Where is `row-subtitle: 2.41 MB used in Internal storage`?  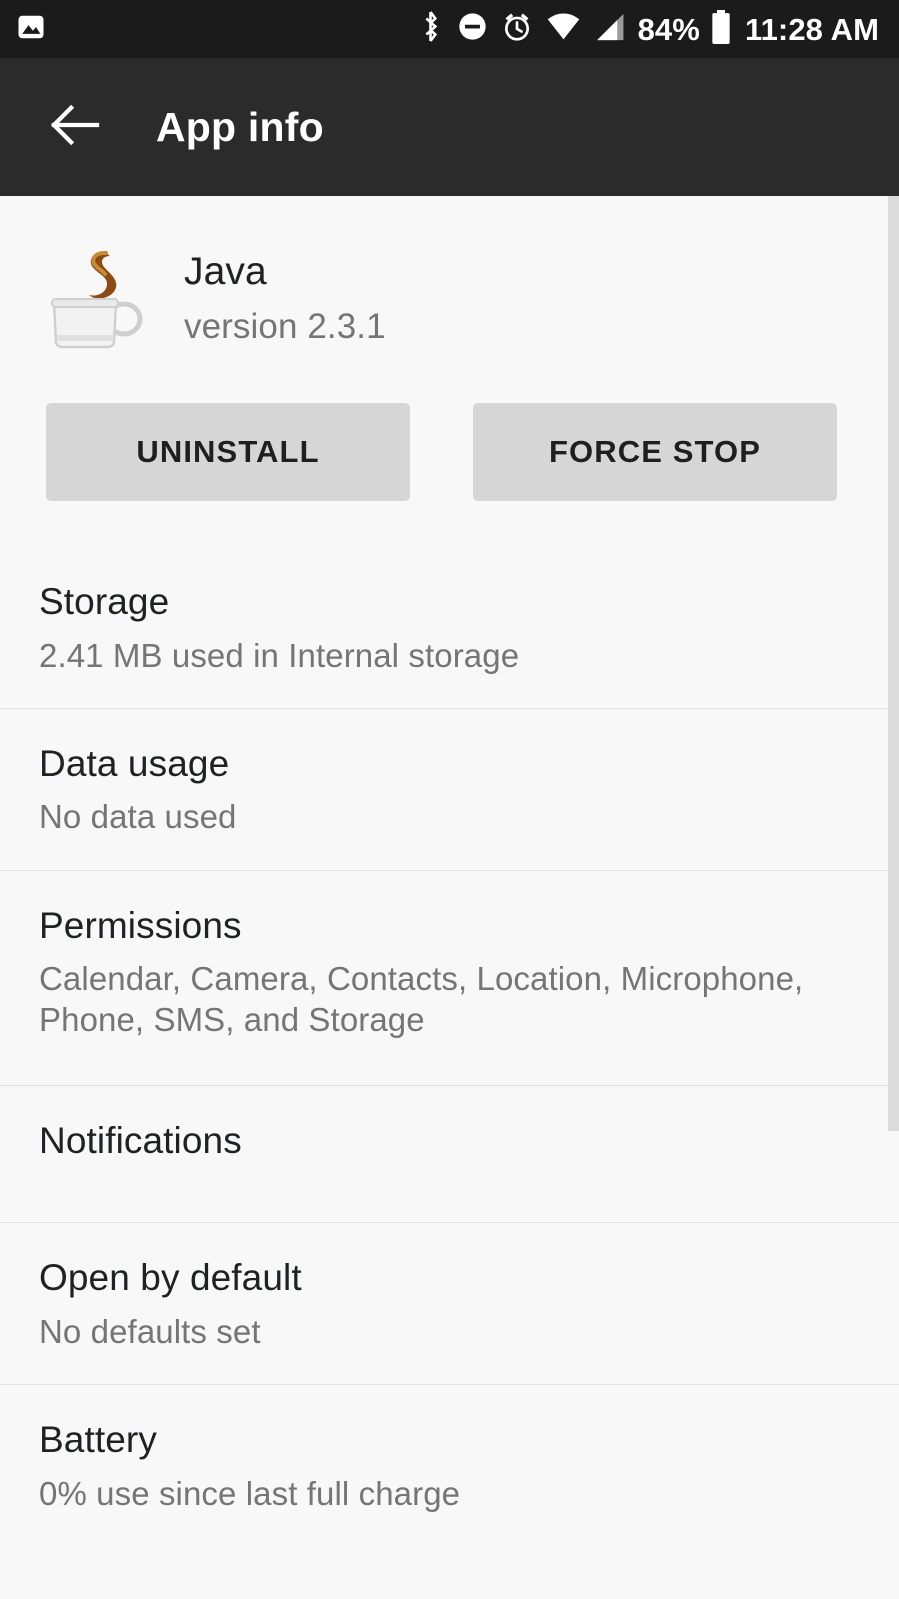 row-subtitle: 2.41 MB used in Internal storage is located at coordinates (279, 655).